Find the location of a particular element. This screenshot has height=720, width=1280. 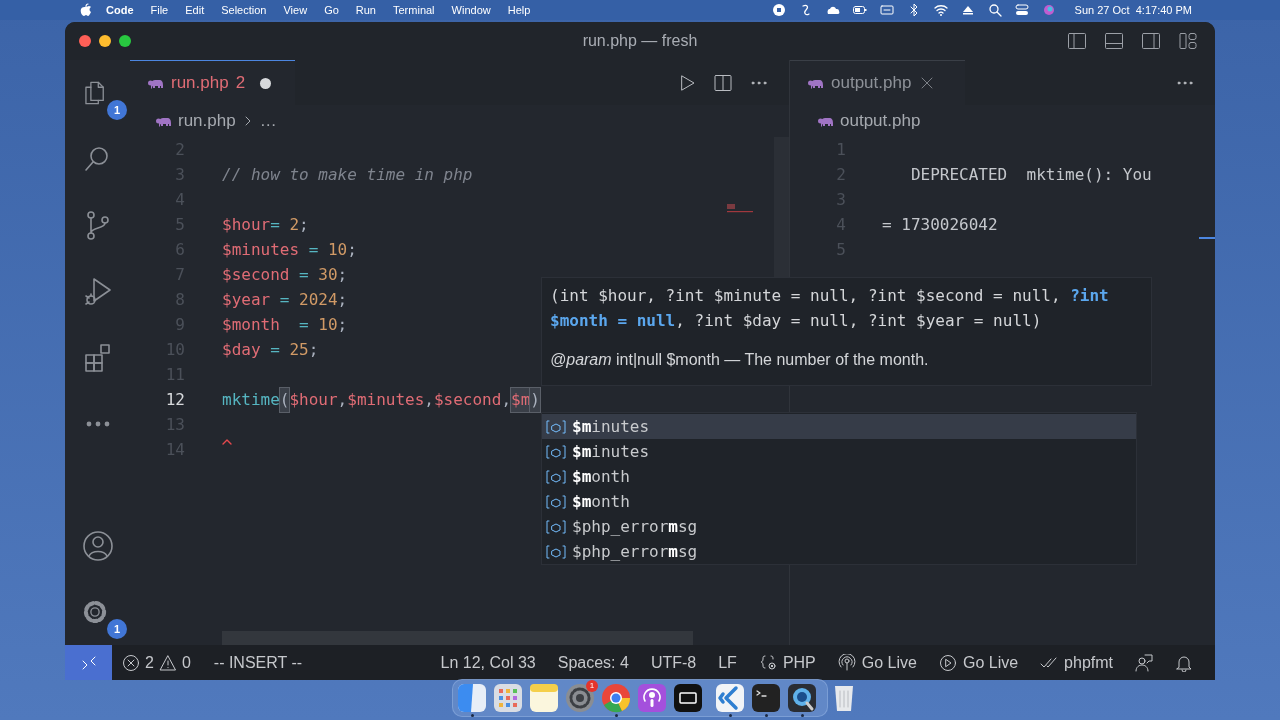

feedback-icon is located at coordinates (1144, 662).